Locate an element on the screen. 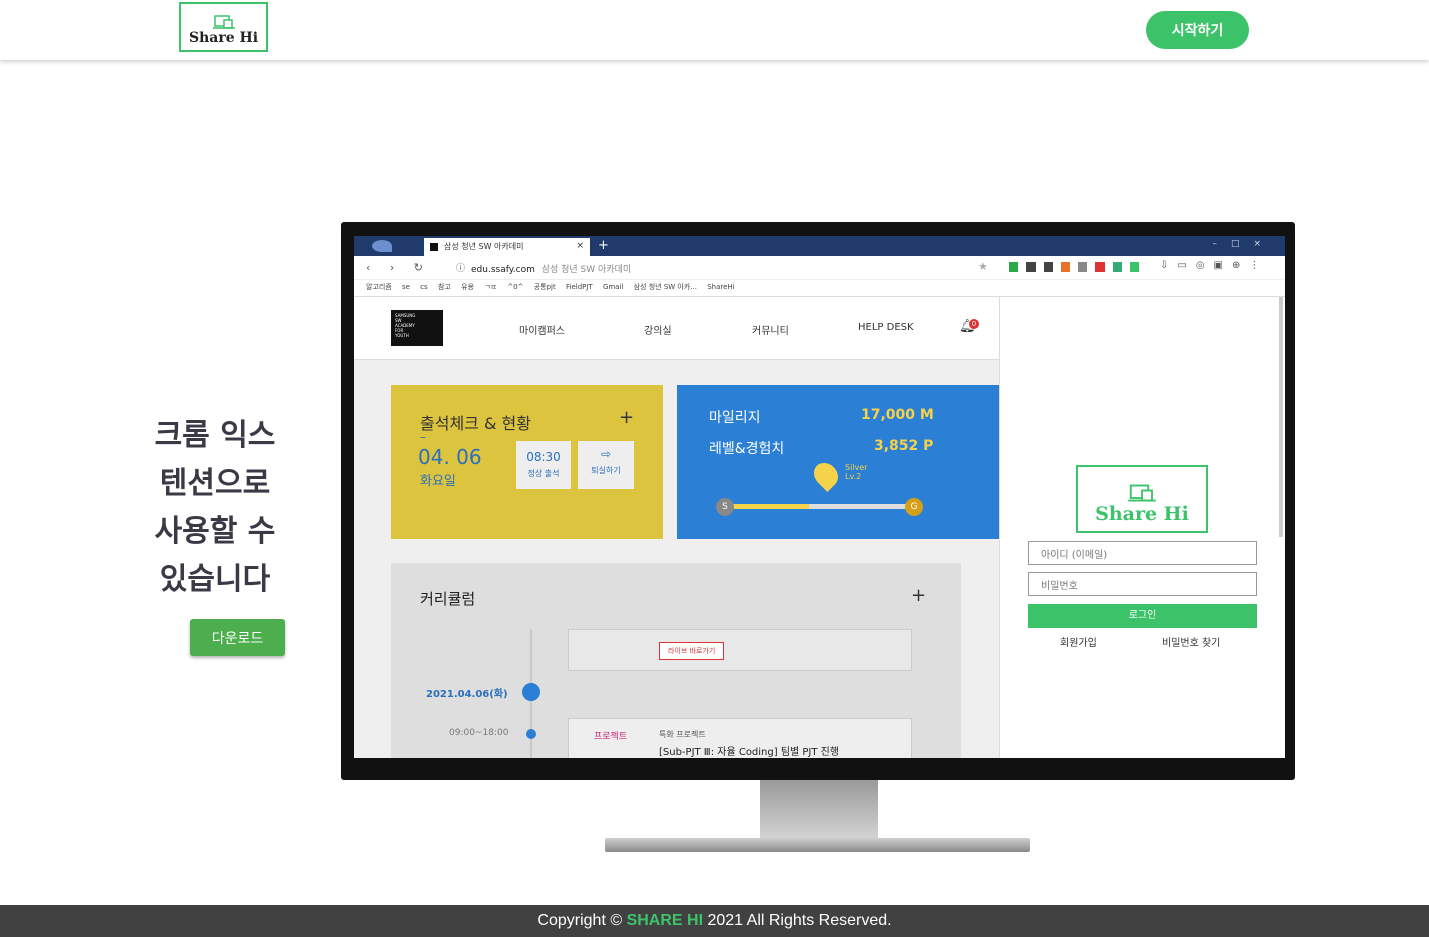 The height and width of the screenshot is (937, 1429). popup-logo: Share Hi is located at coordinates (1142, 499).